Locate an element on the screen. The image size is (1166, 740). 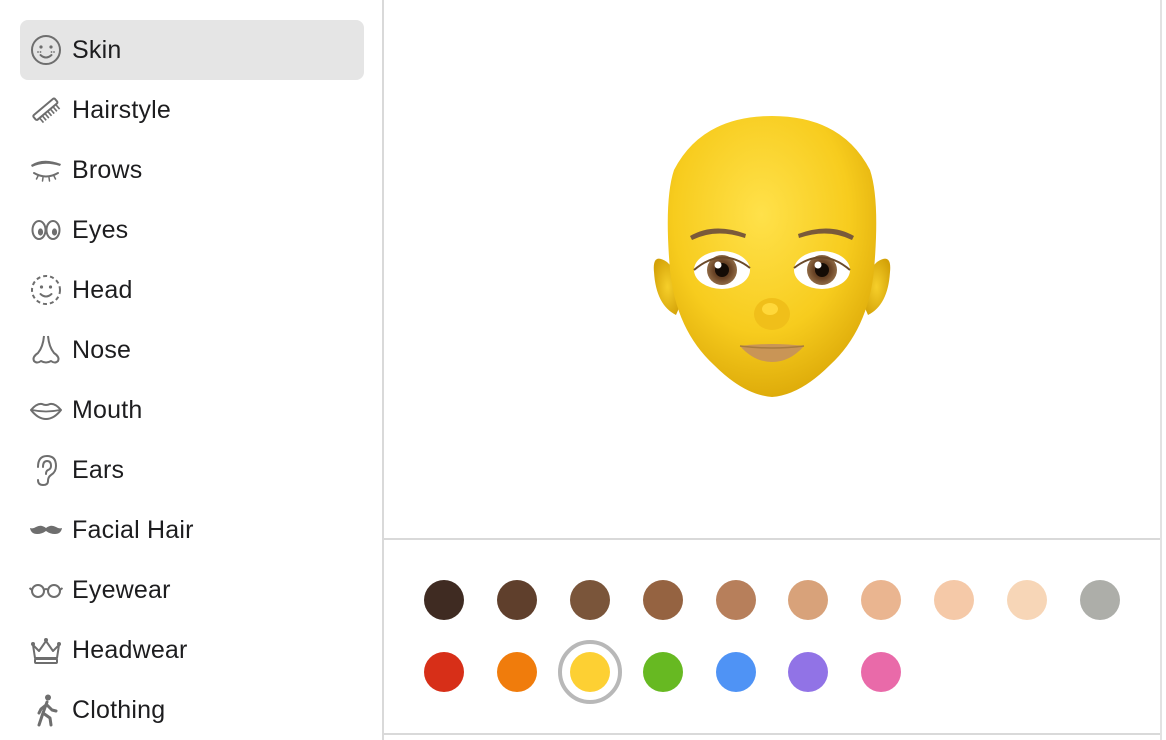
sidebar-item-mouth: Mouth is located at coordinates (192, 410).